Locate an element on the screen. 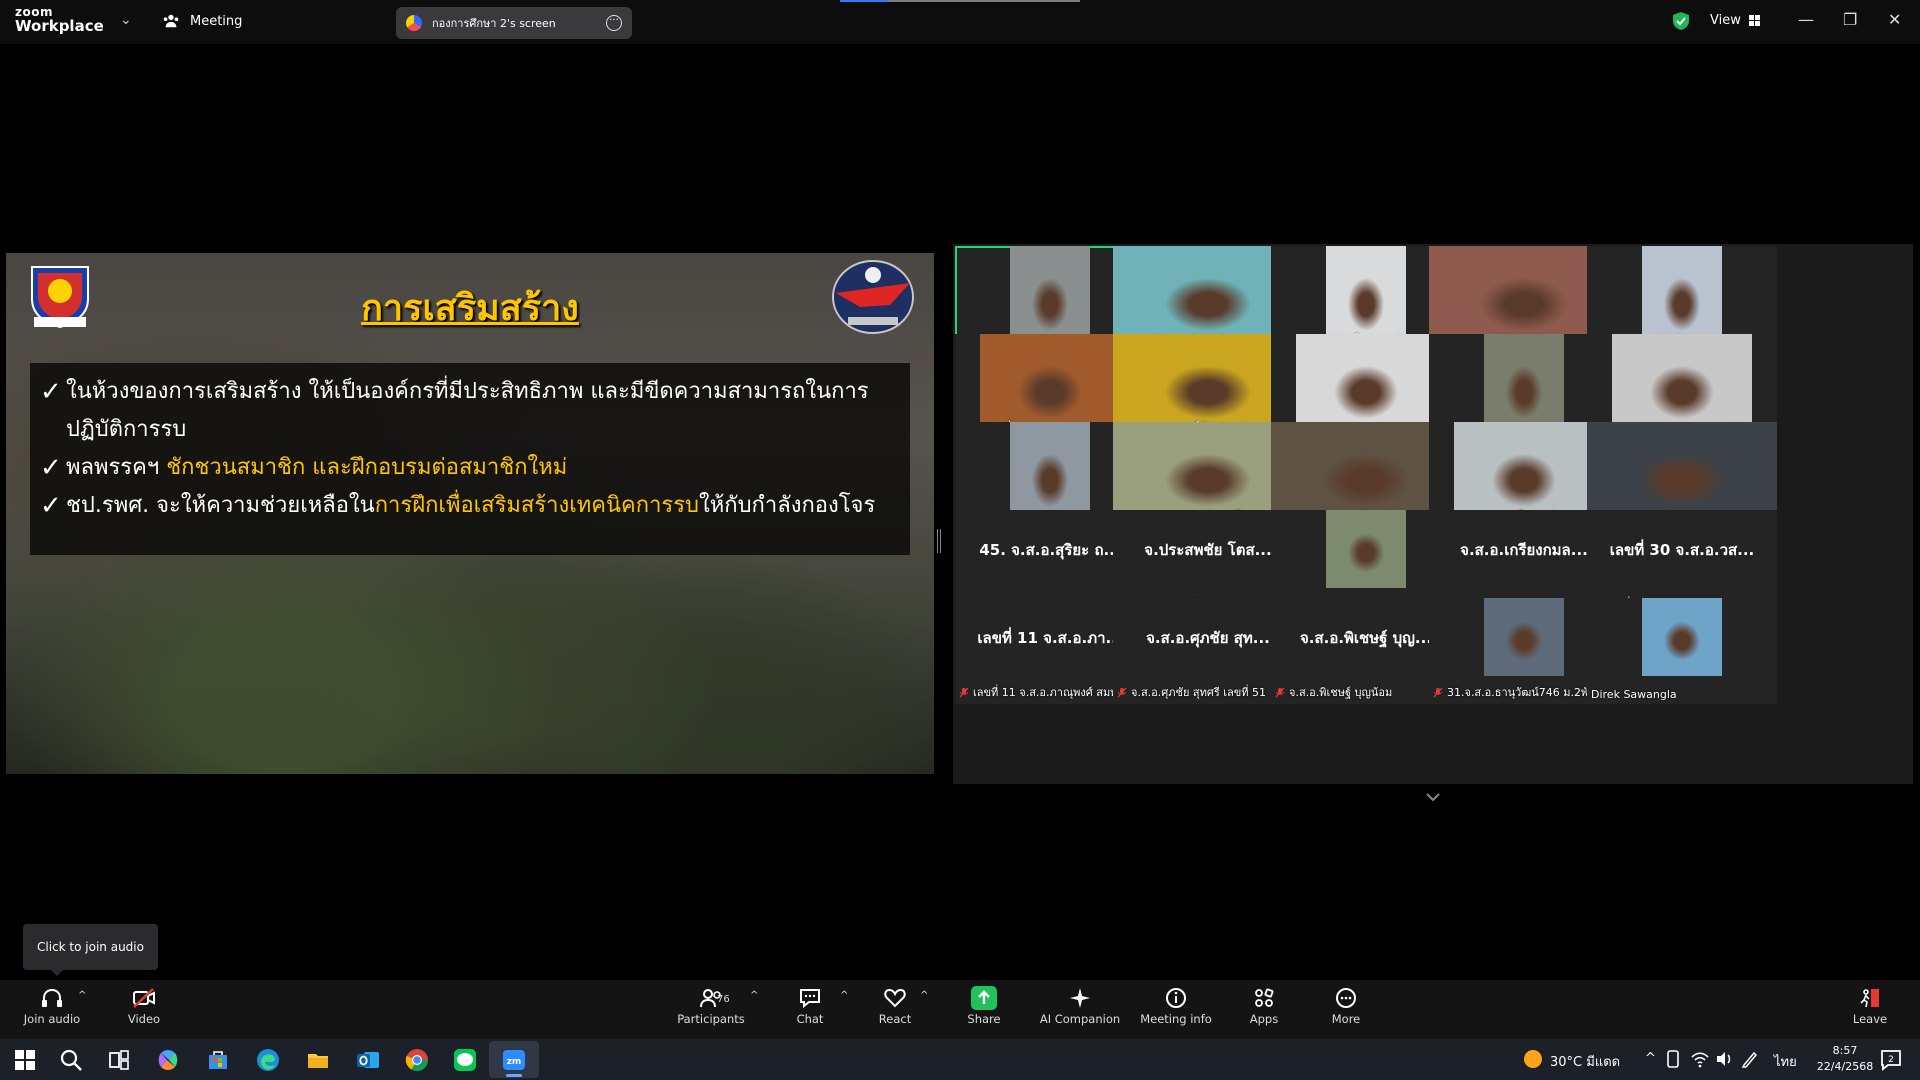  people-icon is located at coordinates (171, 21).